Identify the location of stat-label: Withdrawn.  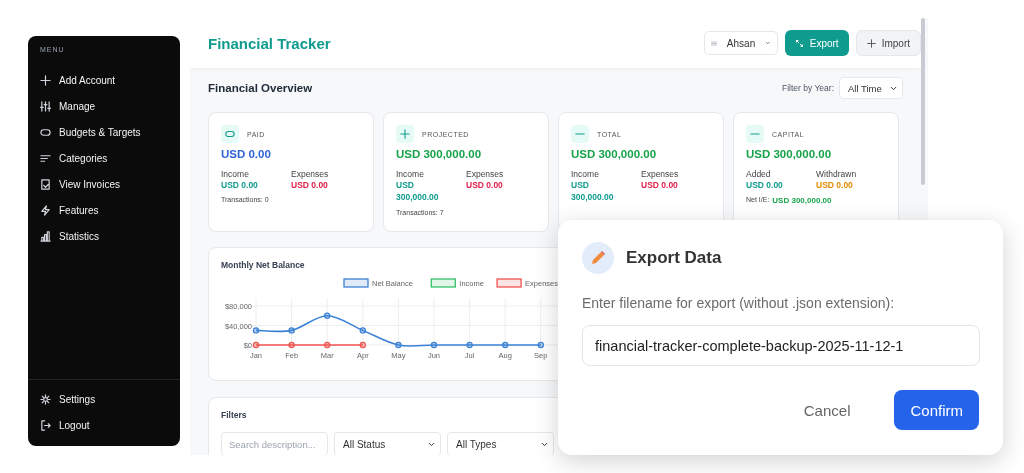
(837, 174).